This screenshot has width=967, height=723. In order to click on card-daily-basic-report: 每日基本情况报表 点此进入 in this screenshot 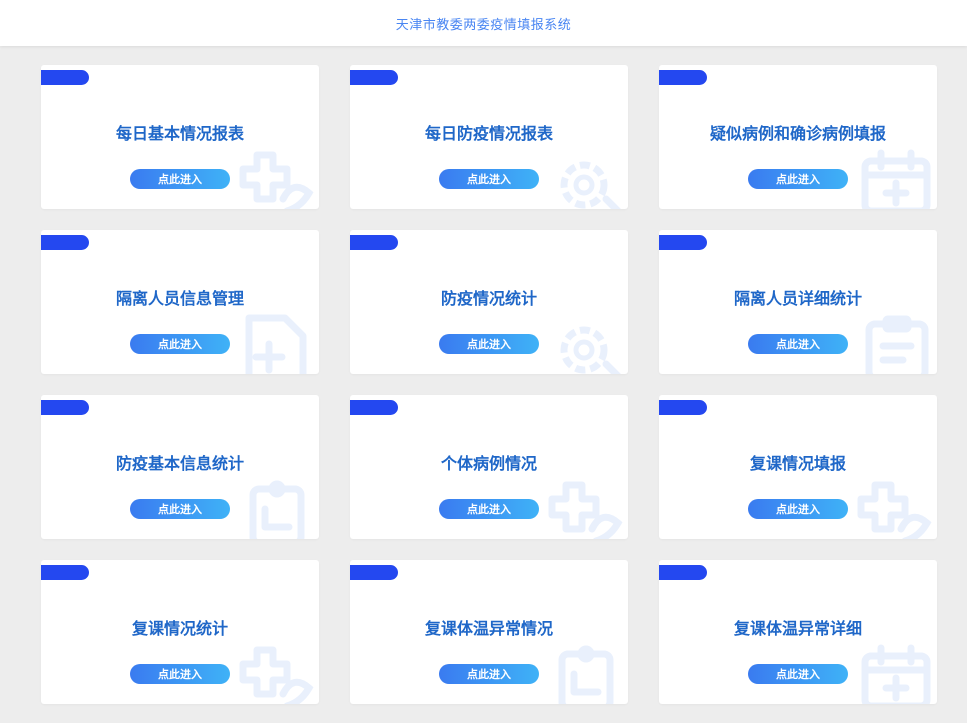, I will do `click(180, 137)`.